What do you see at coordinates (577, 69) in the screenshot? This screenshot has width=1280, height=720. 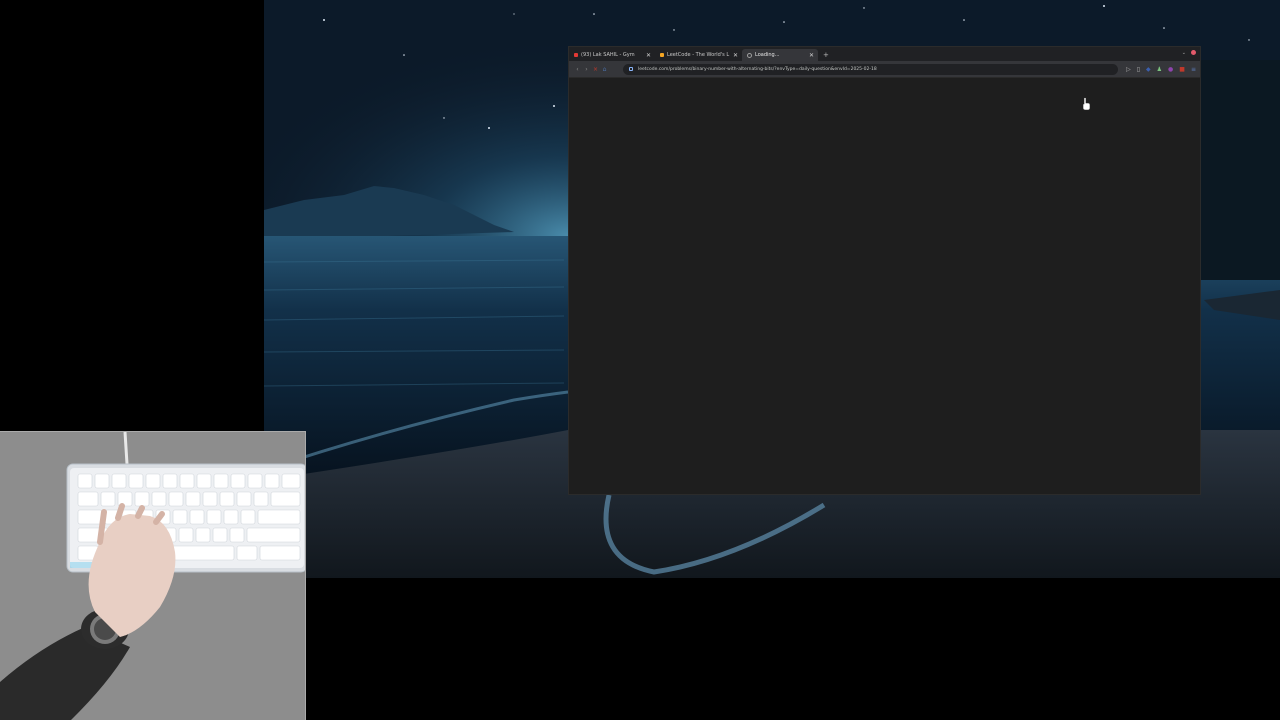 I see `back-icon: ‹` at bounding box center [577, 69].